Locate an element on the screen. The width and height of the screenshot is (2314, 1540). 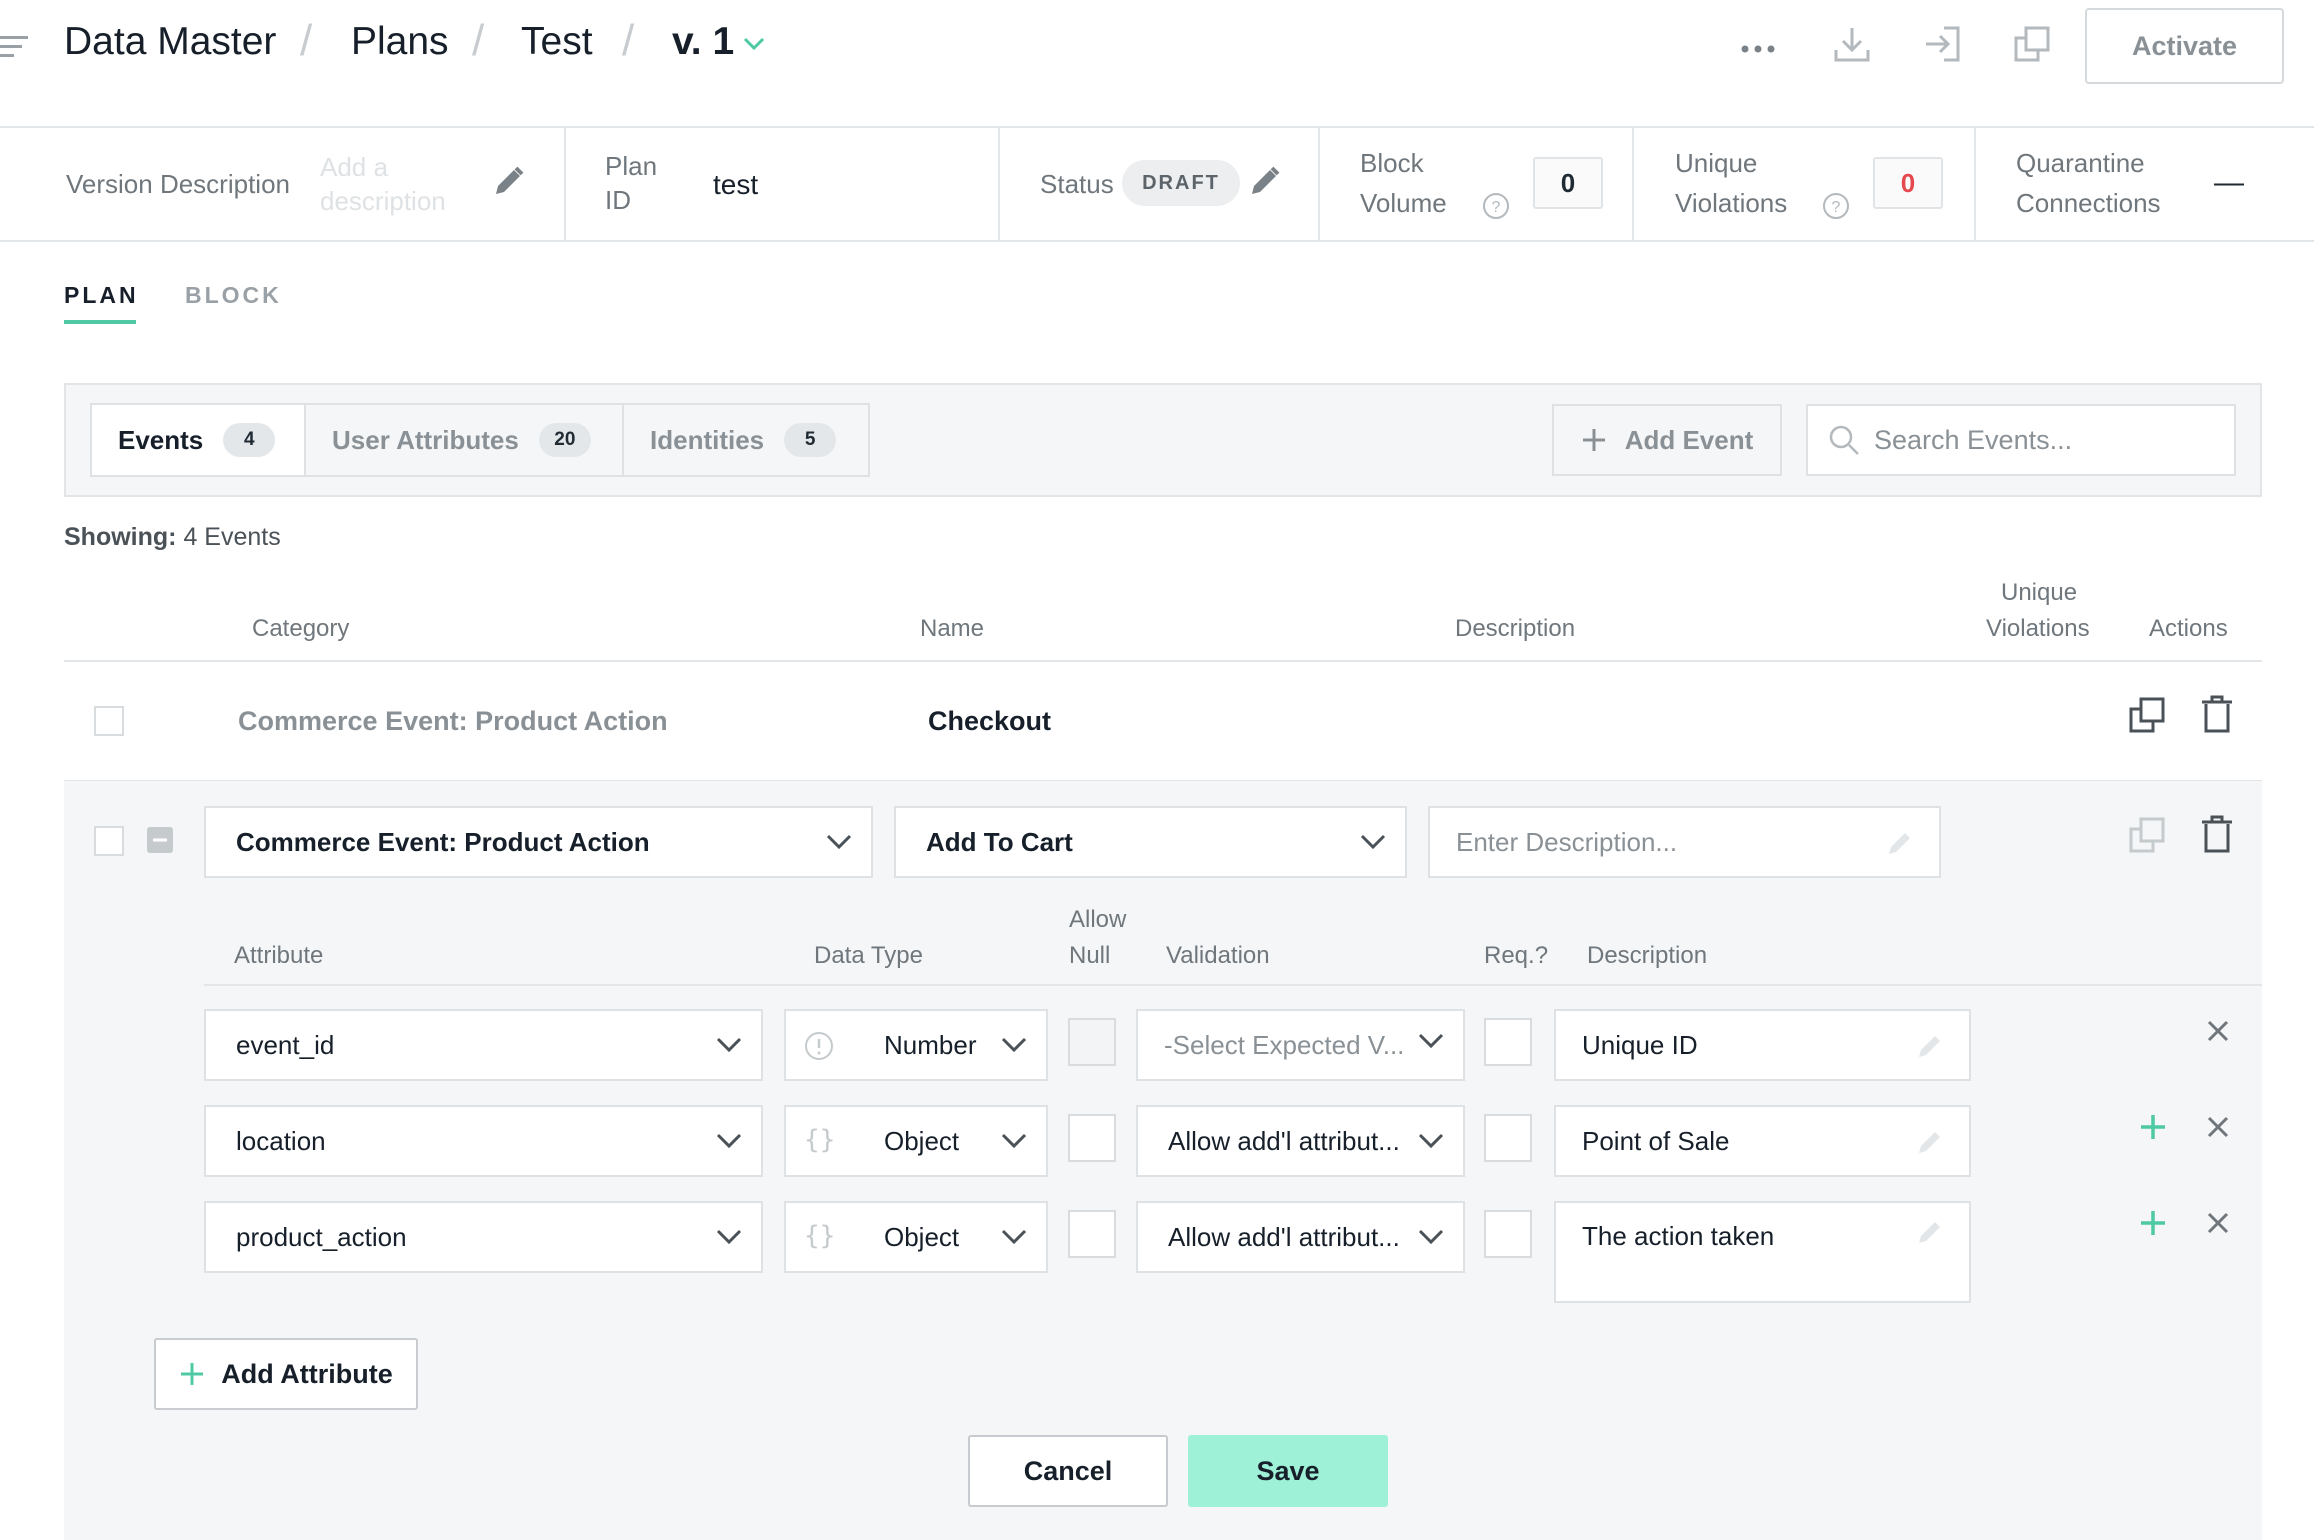
quarantine-label: Connections is located at coordinates (2088, 203).